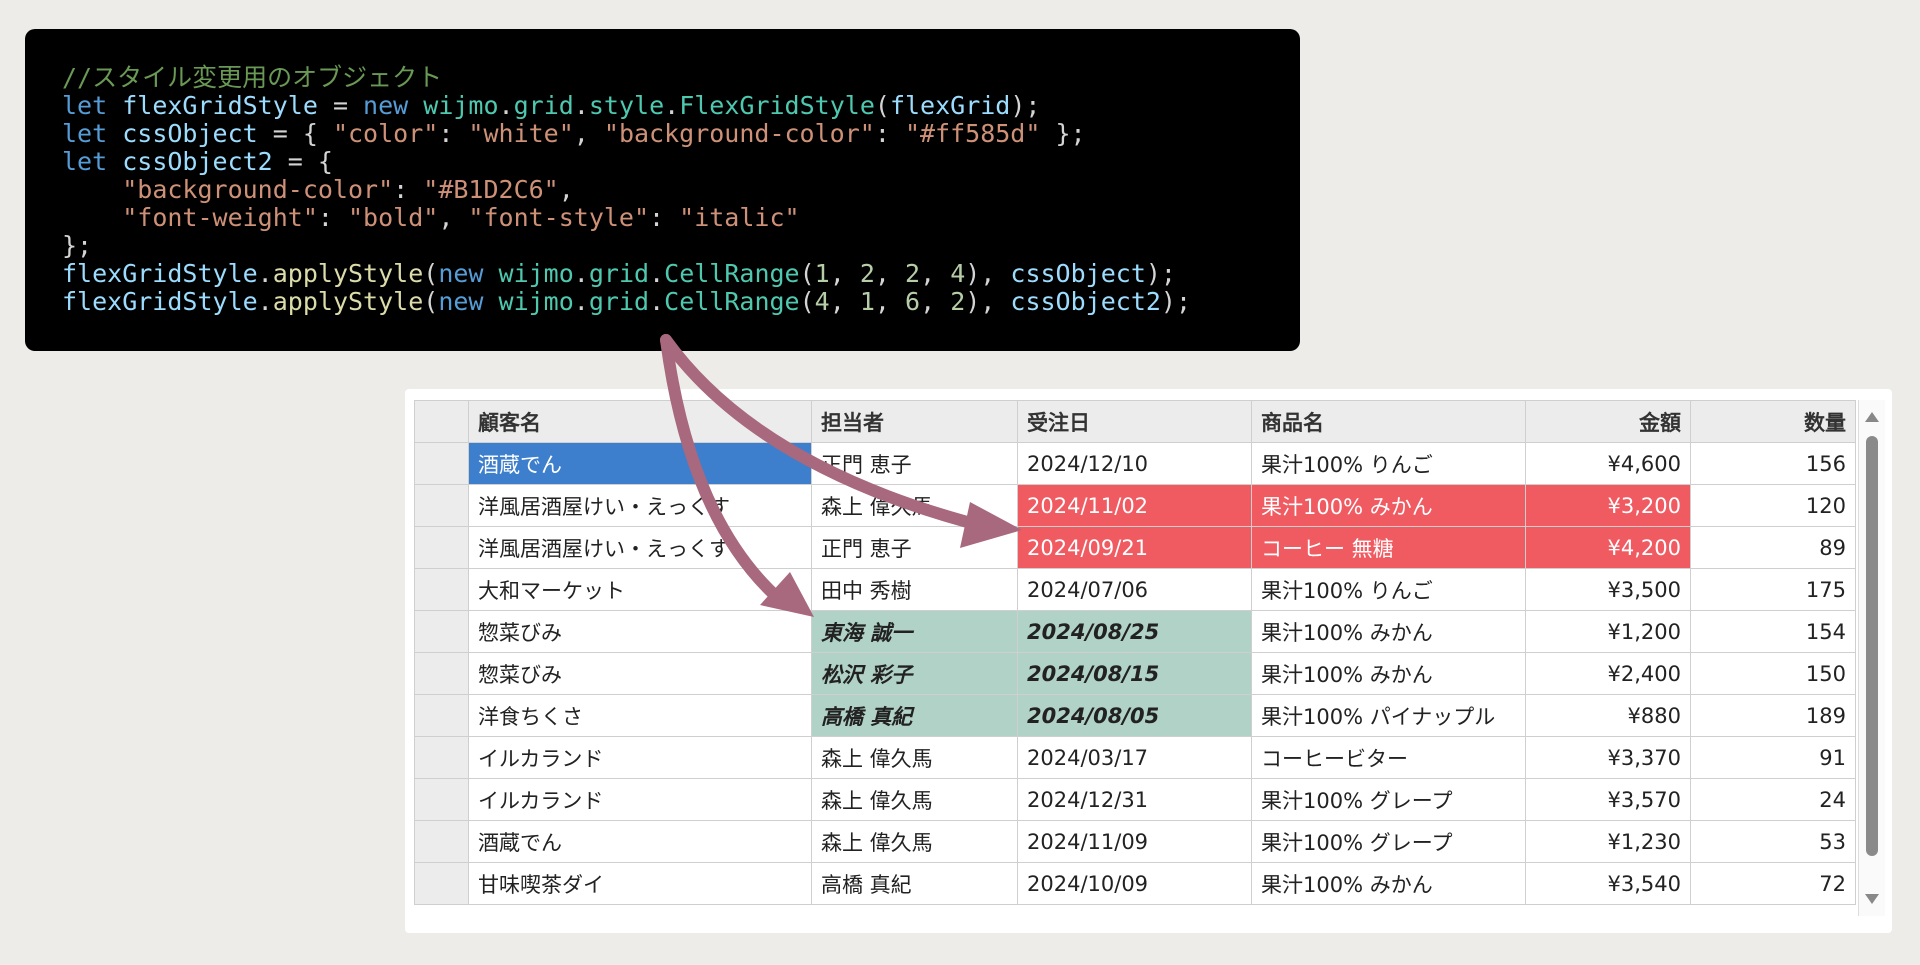  I want to click on grid-cell: 2024/12/10, so click(1134, 463).